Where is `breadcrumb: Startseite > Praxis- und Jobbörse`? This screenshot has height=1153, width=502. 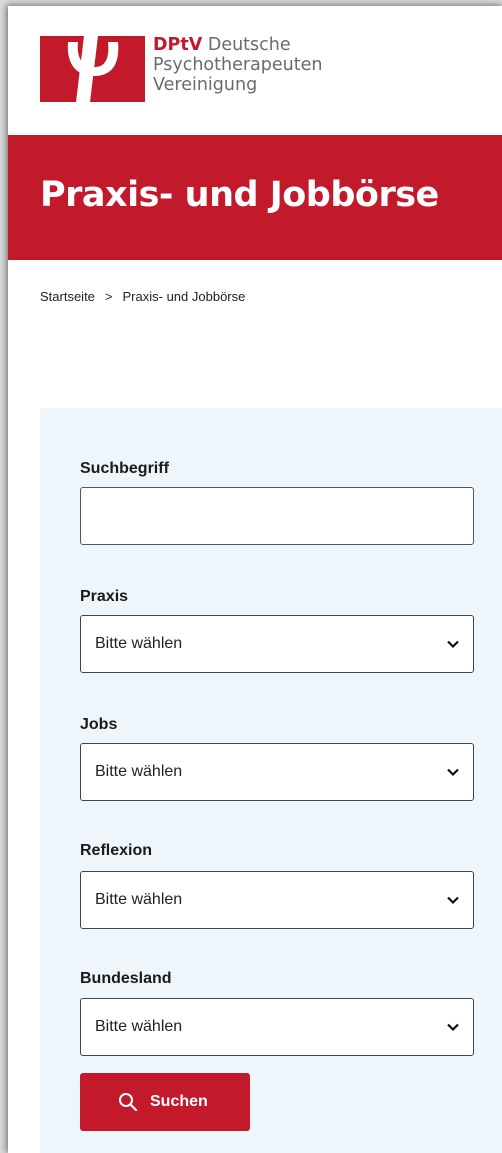 breadcrumb: Startseite > Praxis- und Jobbörse is located at coordinates (142, 296).